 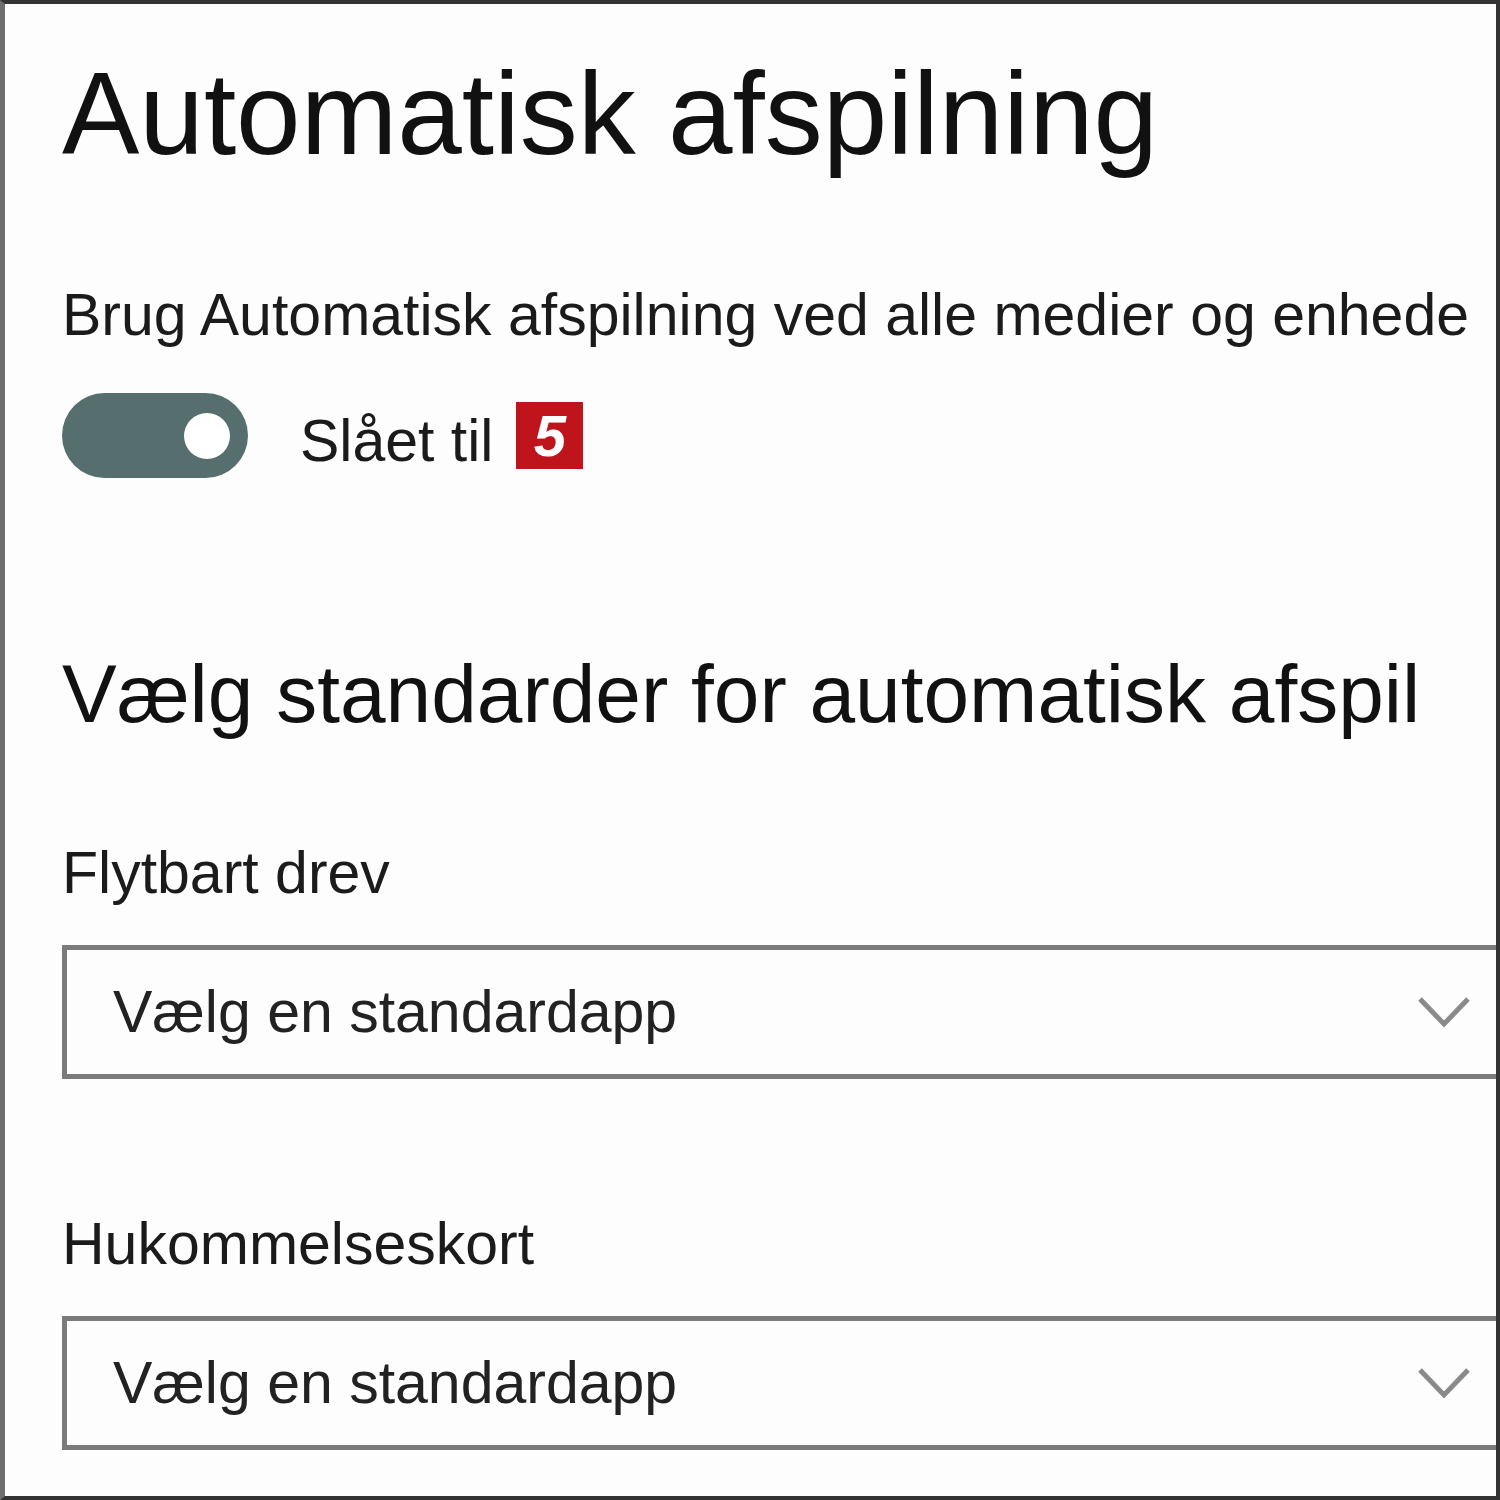 I want to click on page-title: Automatisk afspilning, so click(x=611, y=114).